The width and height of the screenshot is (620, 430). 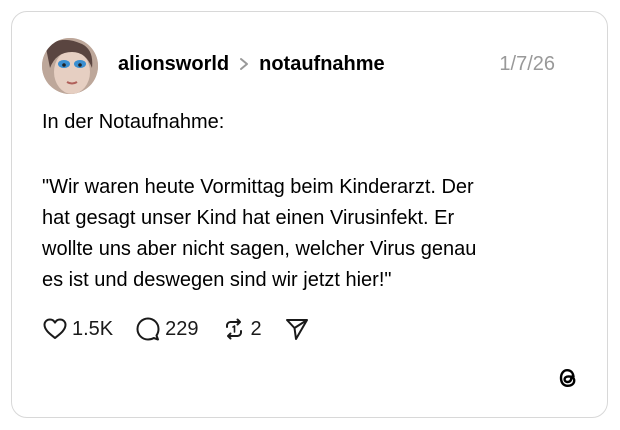 What do you see at coordinates (173, 64) in the screenshot?
I see `username-link: alionsworld` at bounding box center [173, 64].